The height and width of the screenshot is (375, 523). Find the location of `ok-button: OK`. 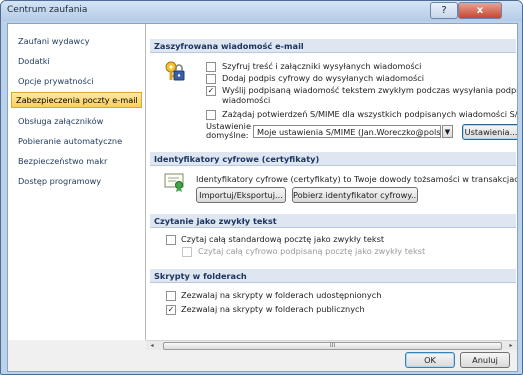

ok-button: OK is located at coordinates (430, 360).